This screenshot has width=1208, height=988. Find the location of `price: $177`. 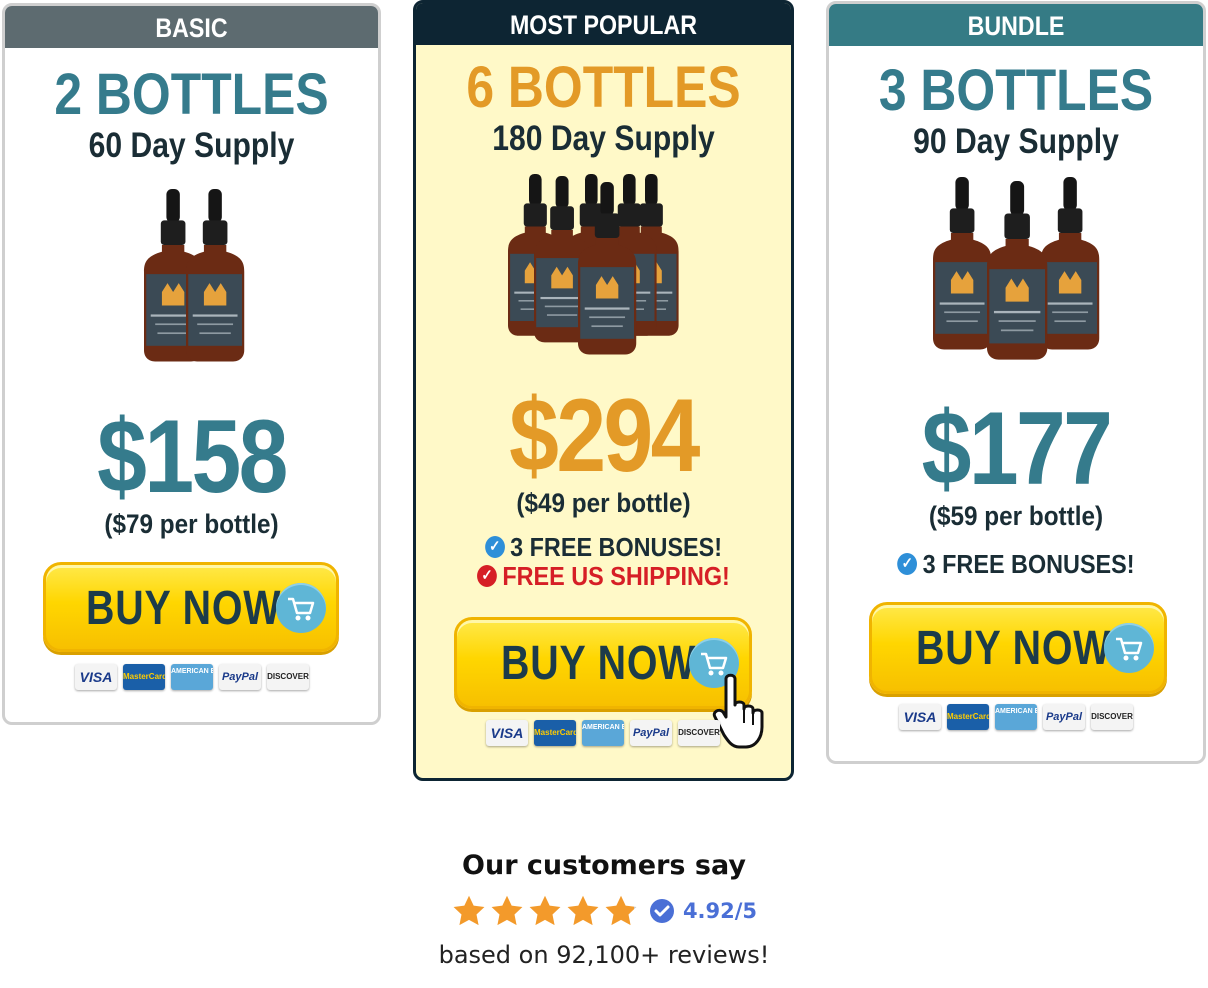

price: $177 is located at coordinates (1017, 449).